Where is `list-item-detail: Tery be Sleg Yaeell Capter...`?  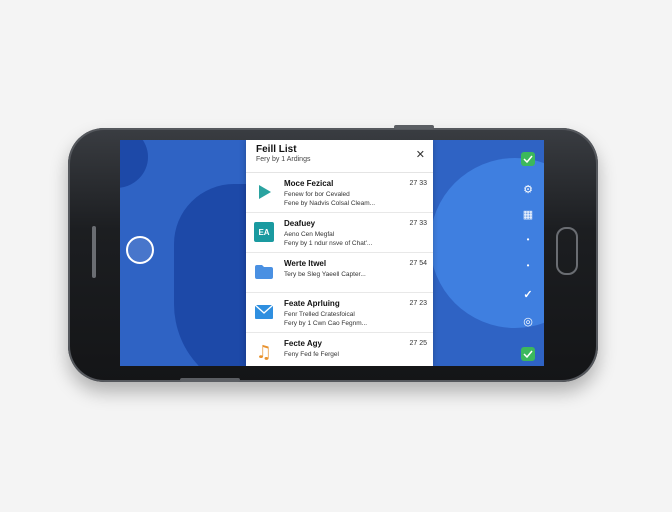
list-item-detail: Tery be Sleg Yaeell Capter... is located at coordinates (325, 274).